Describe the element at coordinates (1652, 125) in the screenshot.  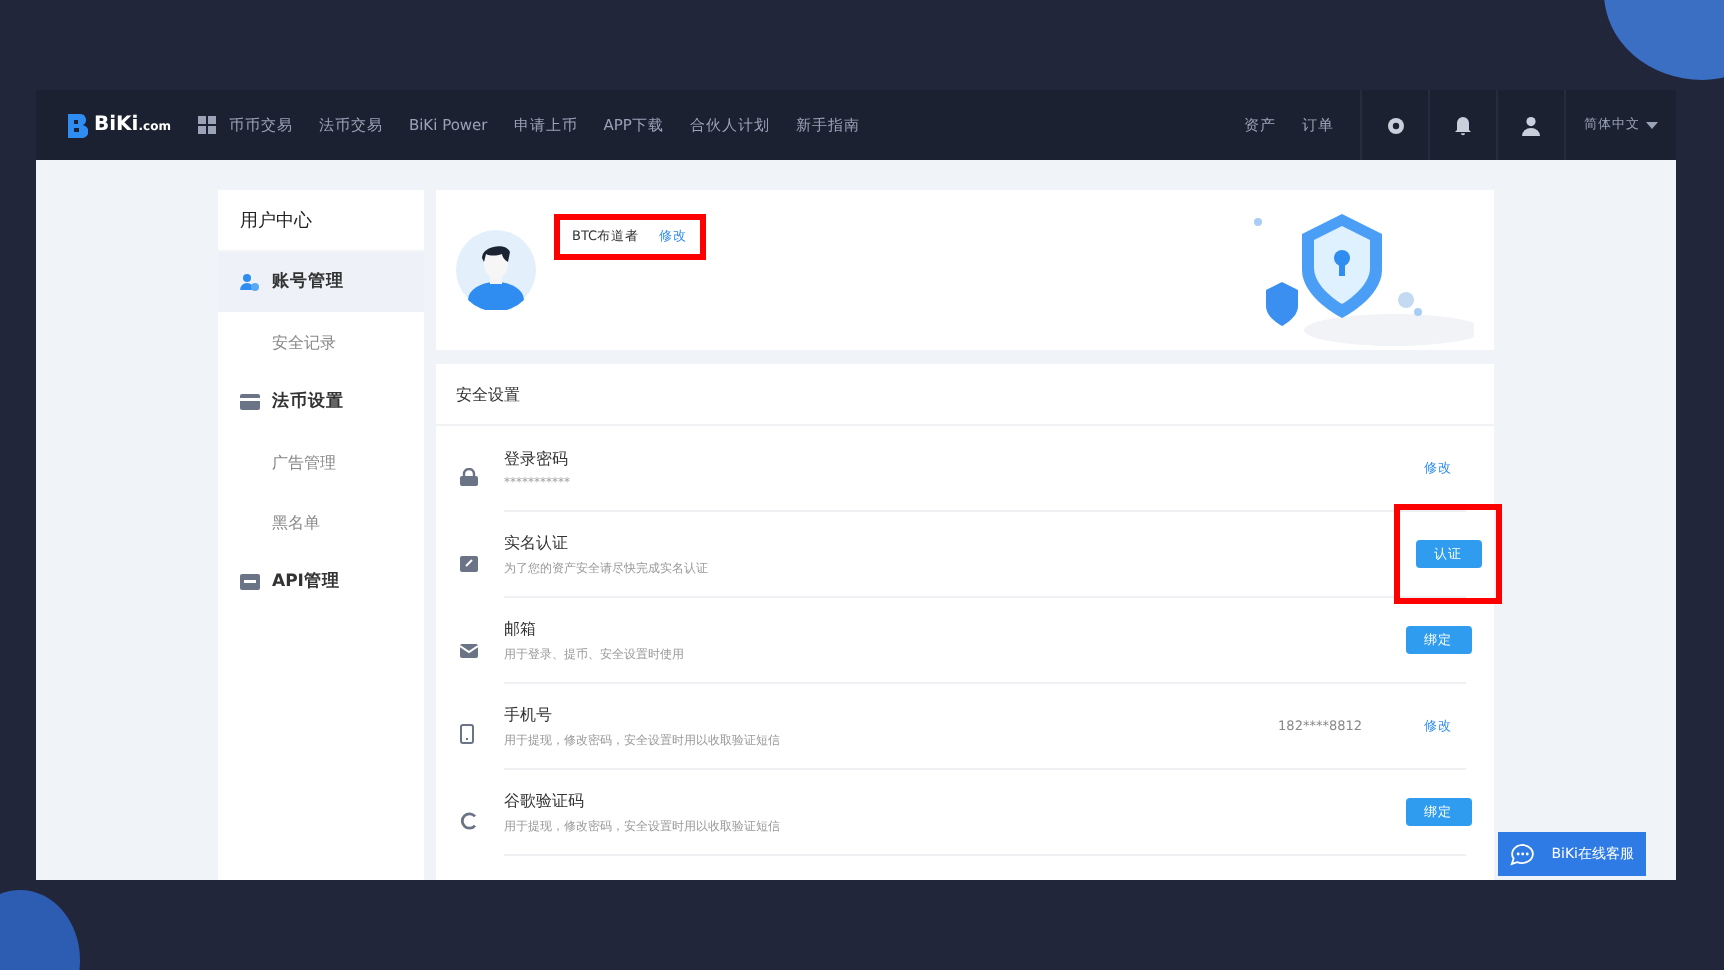
I see `caret-icon` at that location.